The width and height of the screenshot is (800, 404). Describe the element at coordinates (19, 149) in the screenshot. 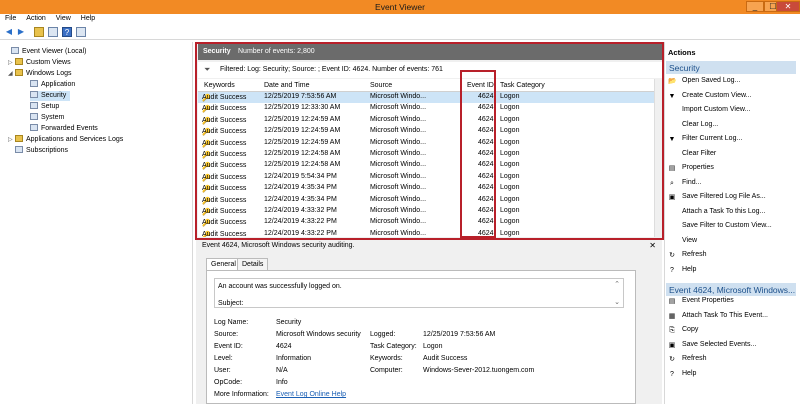

I see `subscriptions-icon` at that location.